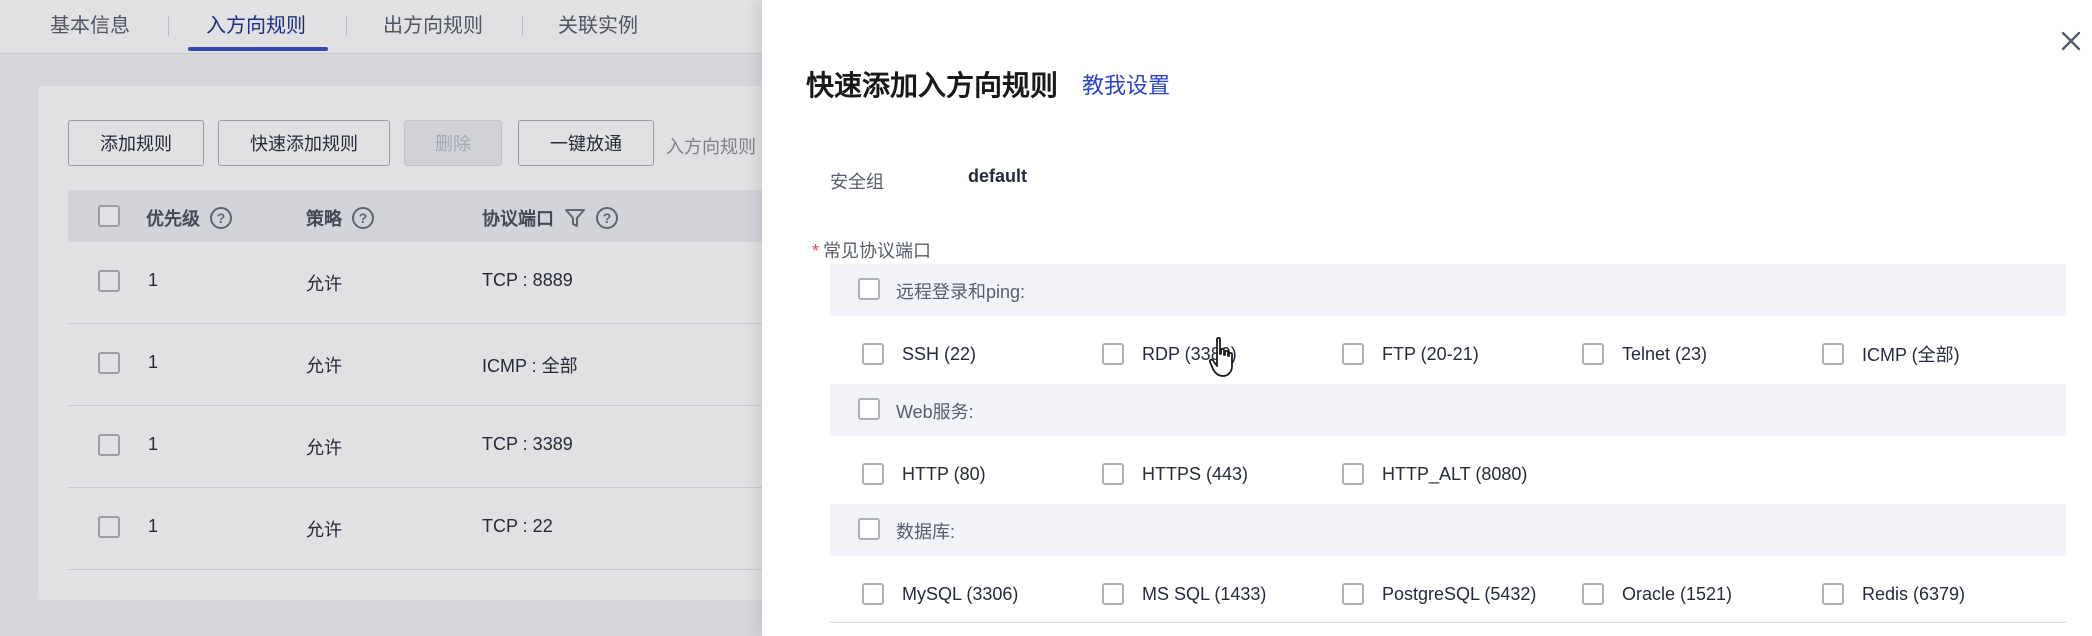 This screenshot has height=636, width=2092. I want to click on option-mssql: MS SQL (1433), so click(1184, 594).